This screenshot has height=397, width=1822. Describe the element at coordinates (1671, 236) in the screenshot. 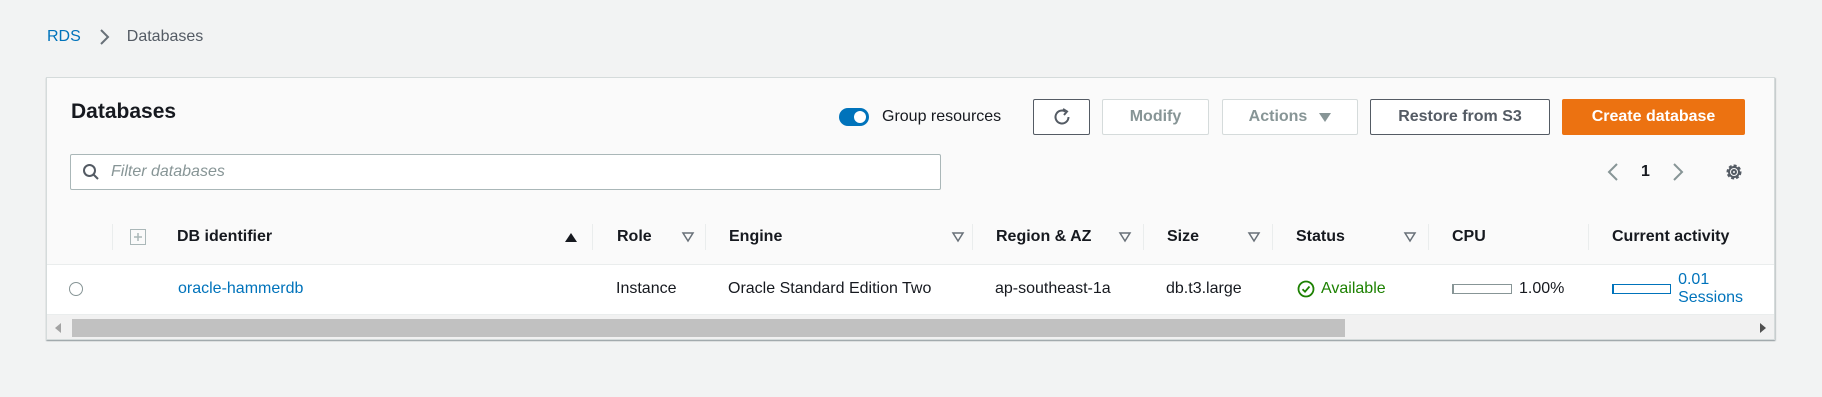

I see `column-label: Current activity` at that location.